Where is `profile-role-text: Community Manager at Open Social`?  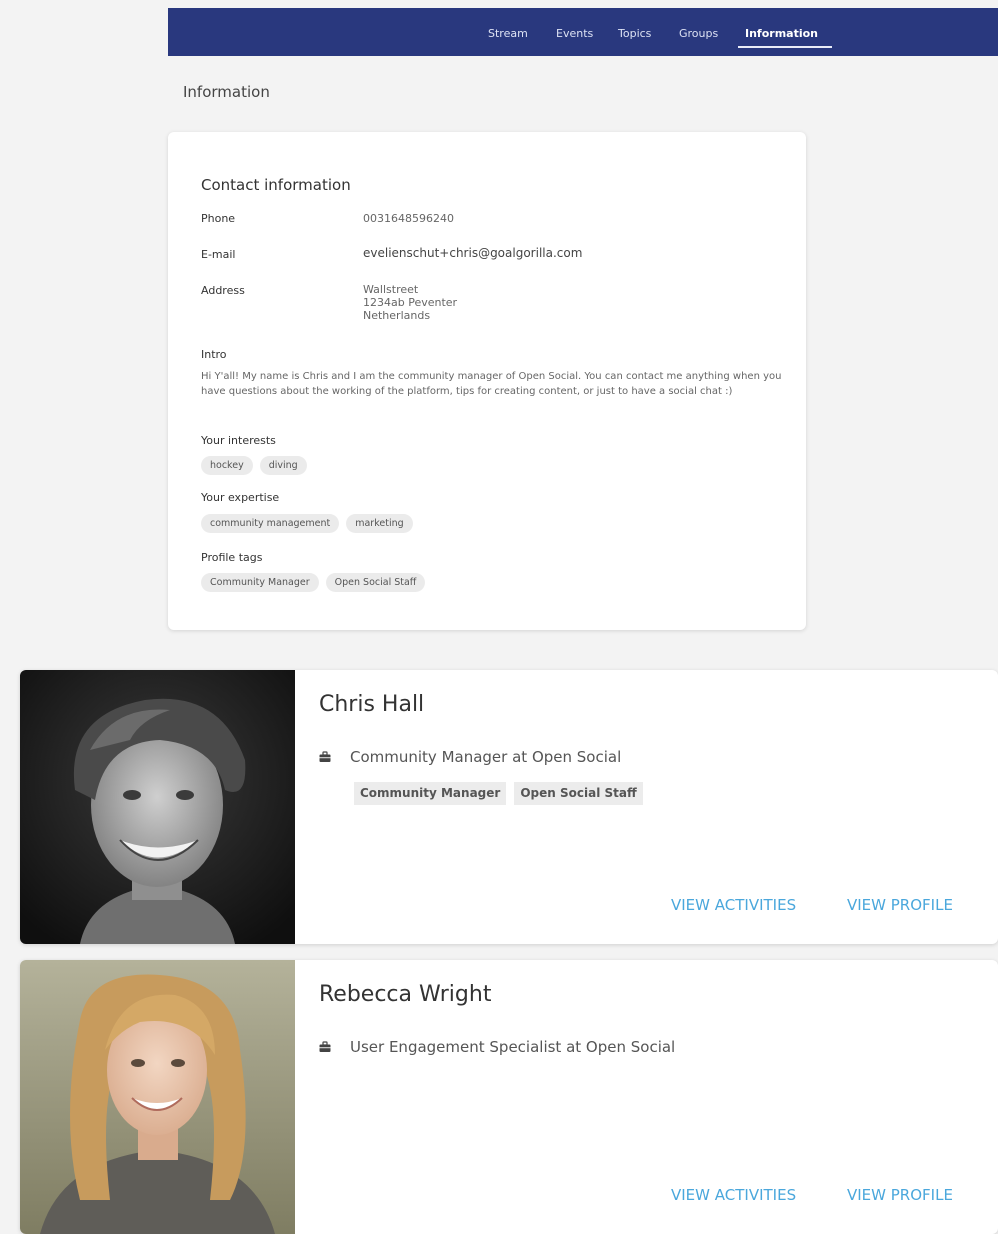
profile-role-text: Community Manager at Open Social is located at coordinates (486, 757).